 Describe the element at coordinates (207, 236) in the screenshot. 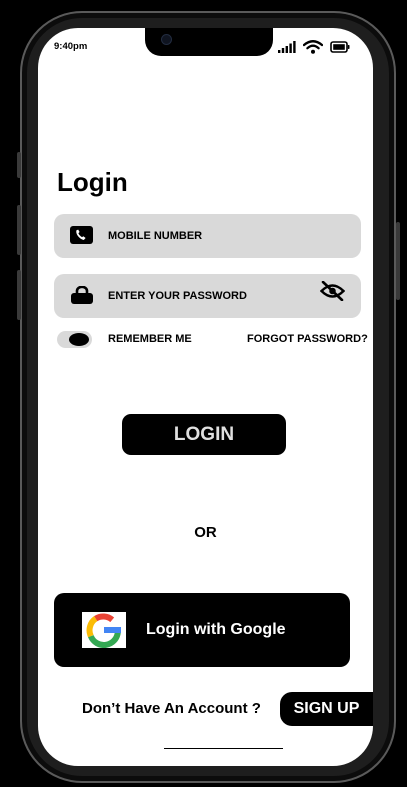

I see `mobile-number-field: MOBILE NUMBER` at that location.